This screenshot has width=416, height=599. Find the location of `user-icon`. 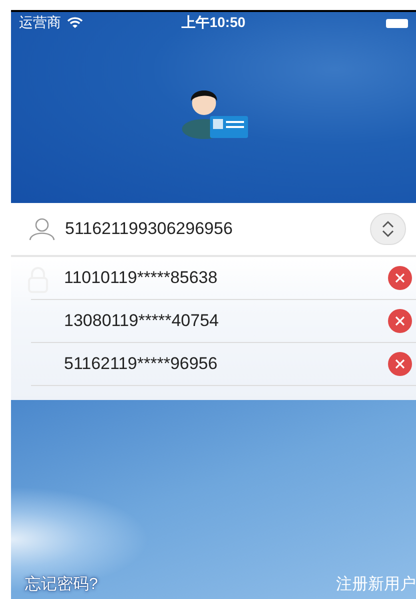

user-icon is located at coordinates (42, 229).